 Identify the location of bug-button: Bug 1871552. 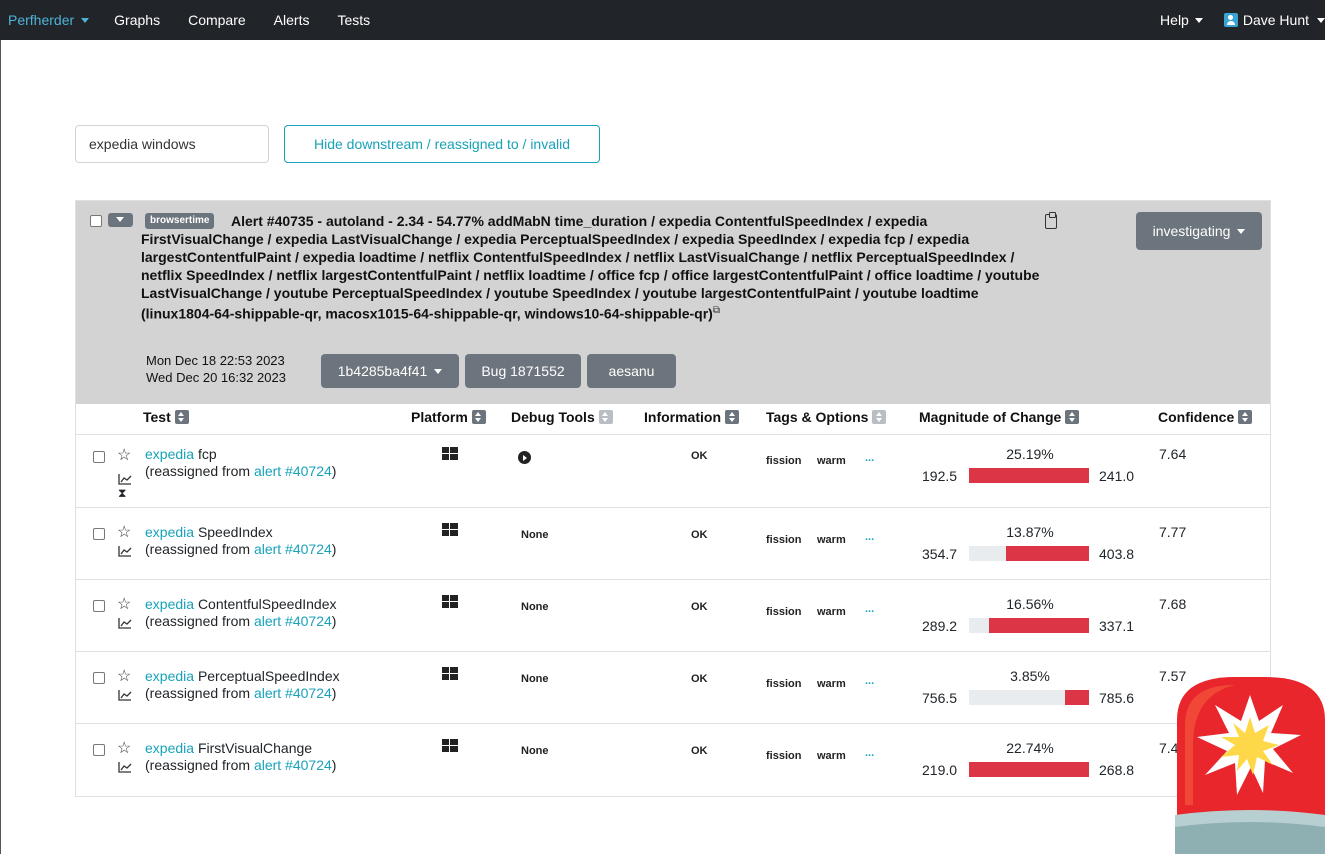
(523, 371).